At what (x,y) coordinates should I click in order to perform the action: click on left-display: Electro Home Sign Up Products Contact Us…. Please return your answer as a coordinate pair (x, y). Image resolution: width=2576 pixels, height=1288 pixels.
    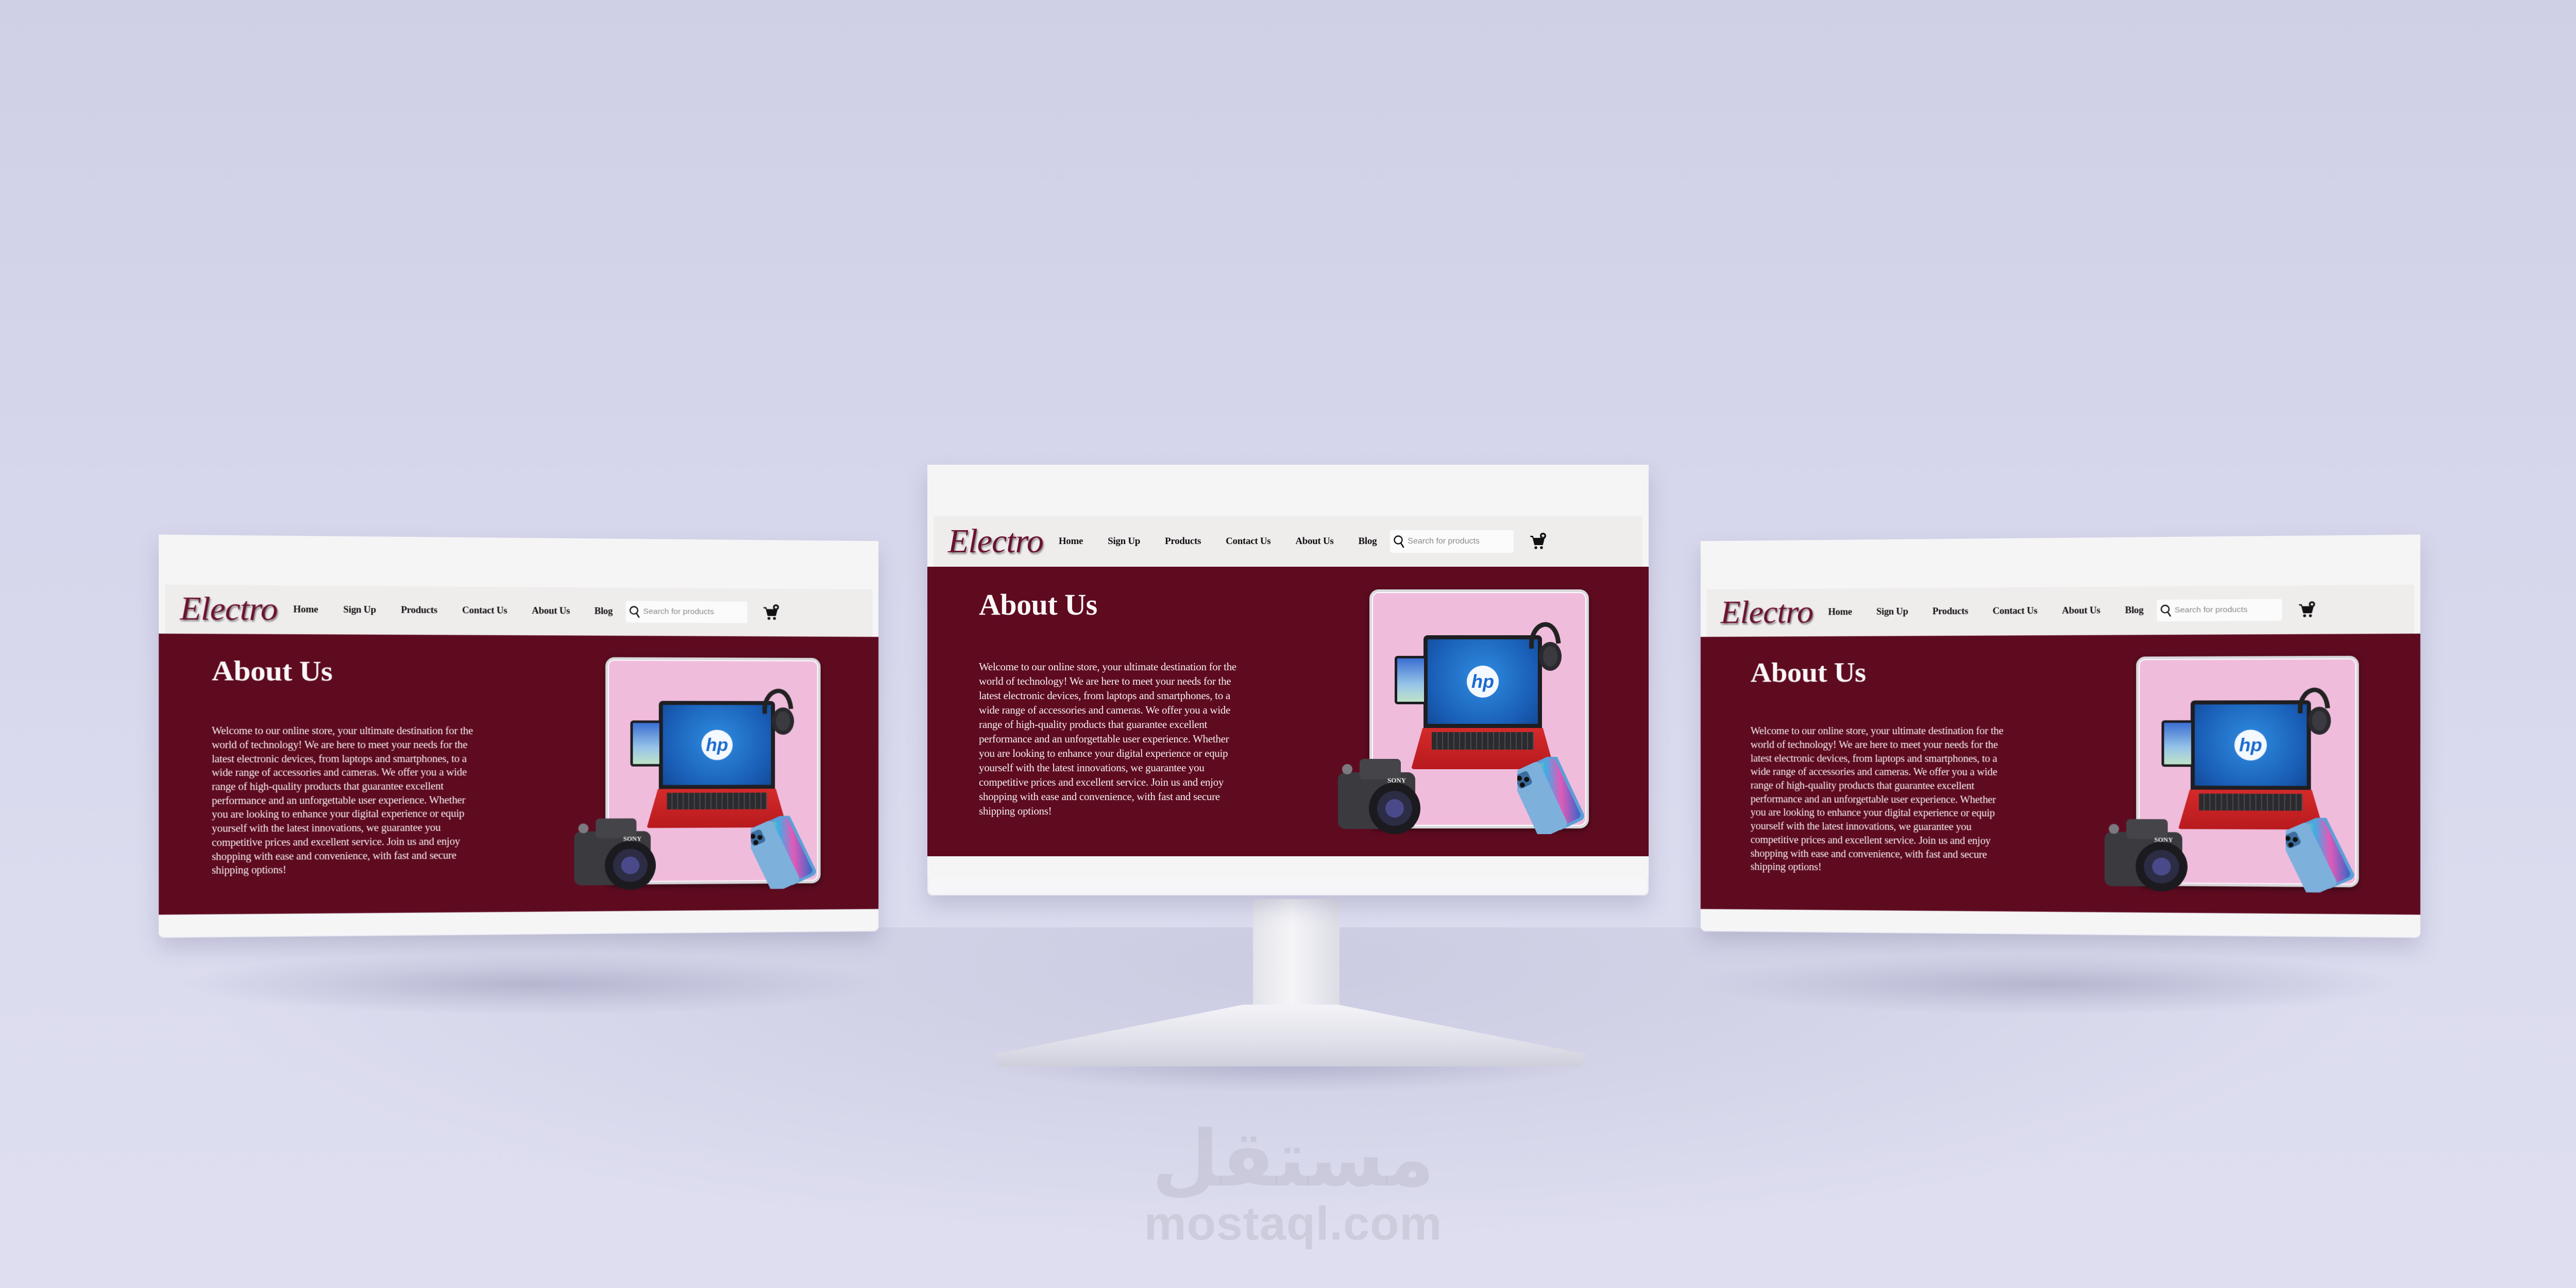
    Looking at the image, I should click on (519, 736).